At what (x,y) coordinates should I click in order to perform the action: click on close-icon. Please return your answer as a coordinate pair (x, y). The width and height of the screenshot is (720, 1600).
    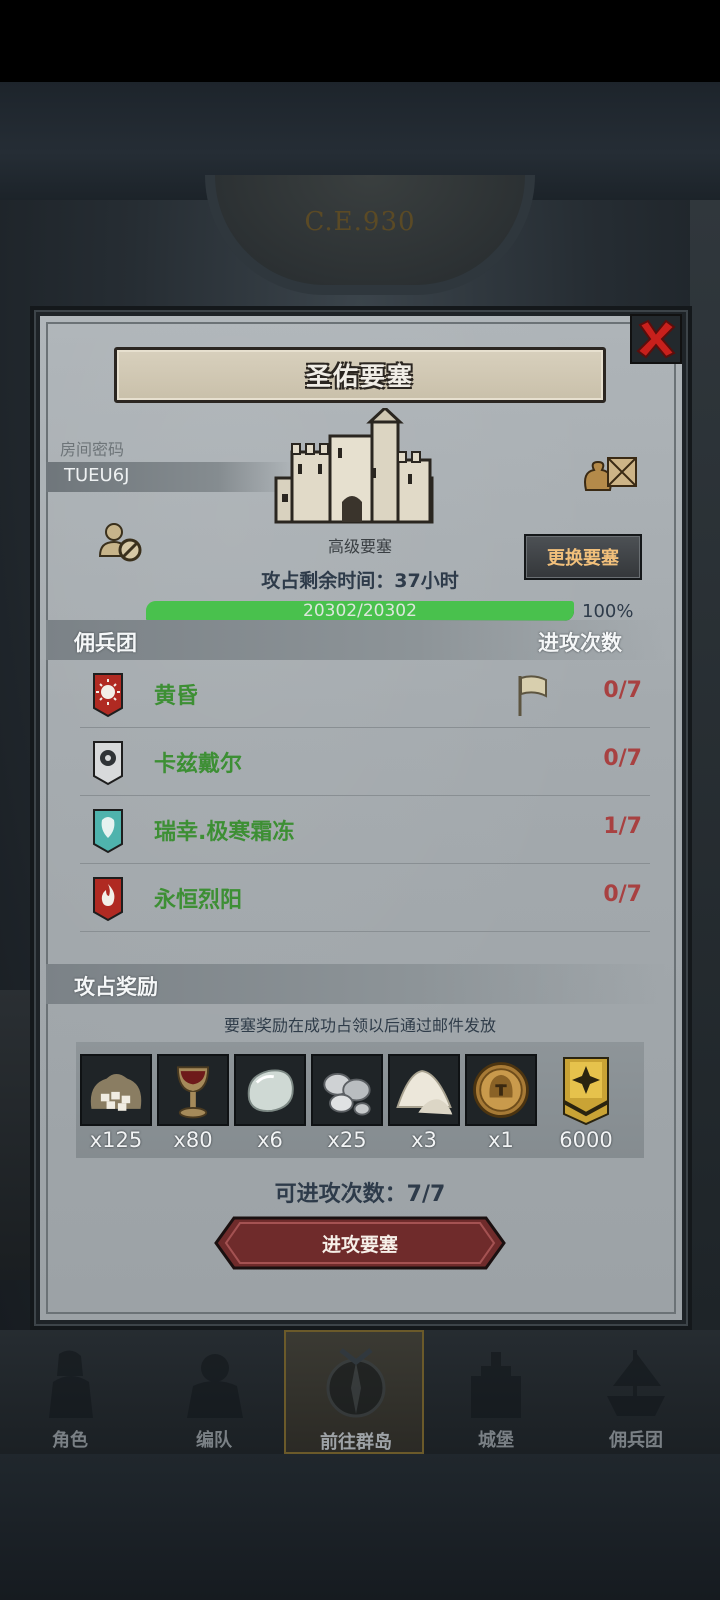
    Looking at the image, I should click on (656, 339).